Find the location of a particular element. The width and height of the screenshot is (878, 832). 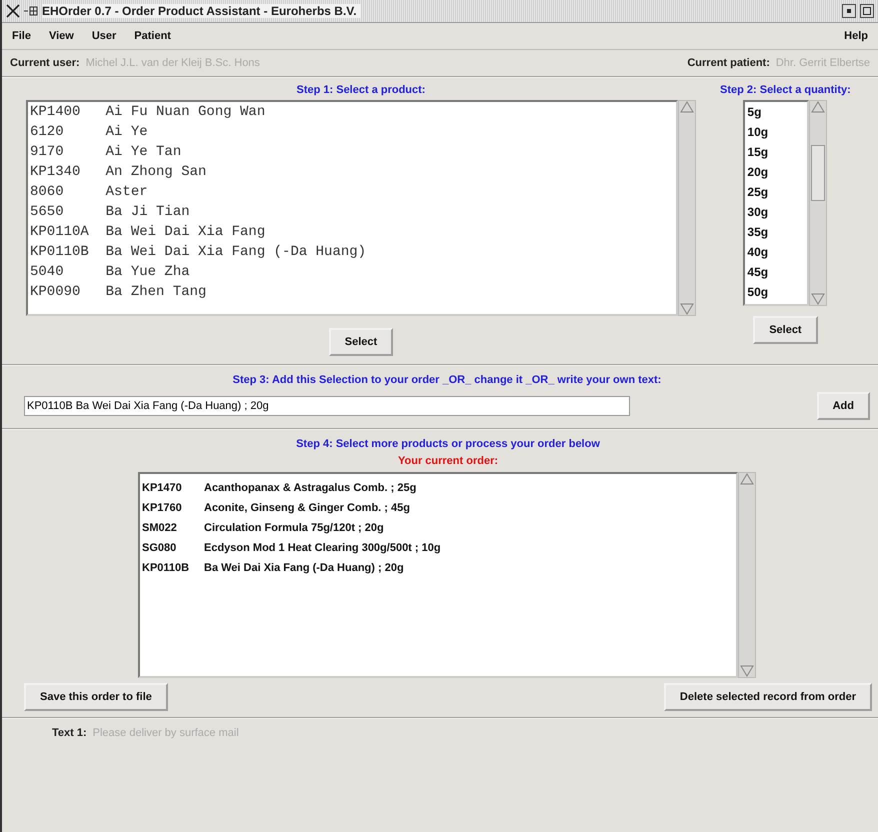

product-item: KP0110B Ba Wei Dai Xia Fang (-Da Huang) is located at coordinates (352, 252).